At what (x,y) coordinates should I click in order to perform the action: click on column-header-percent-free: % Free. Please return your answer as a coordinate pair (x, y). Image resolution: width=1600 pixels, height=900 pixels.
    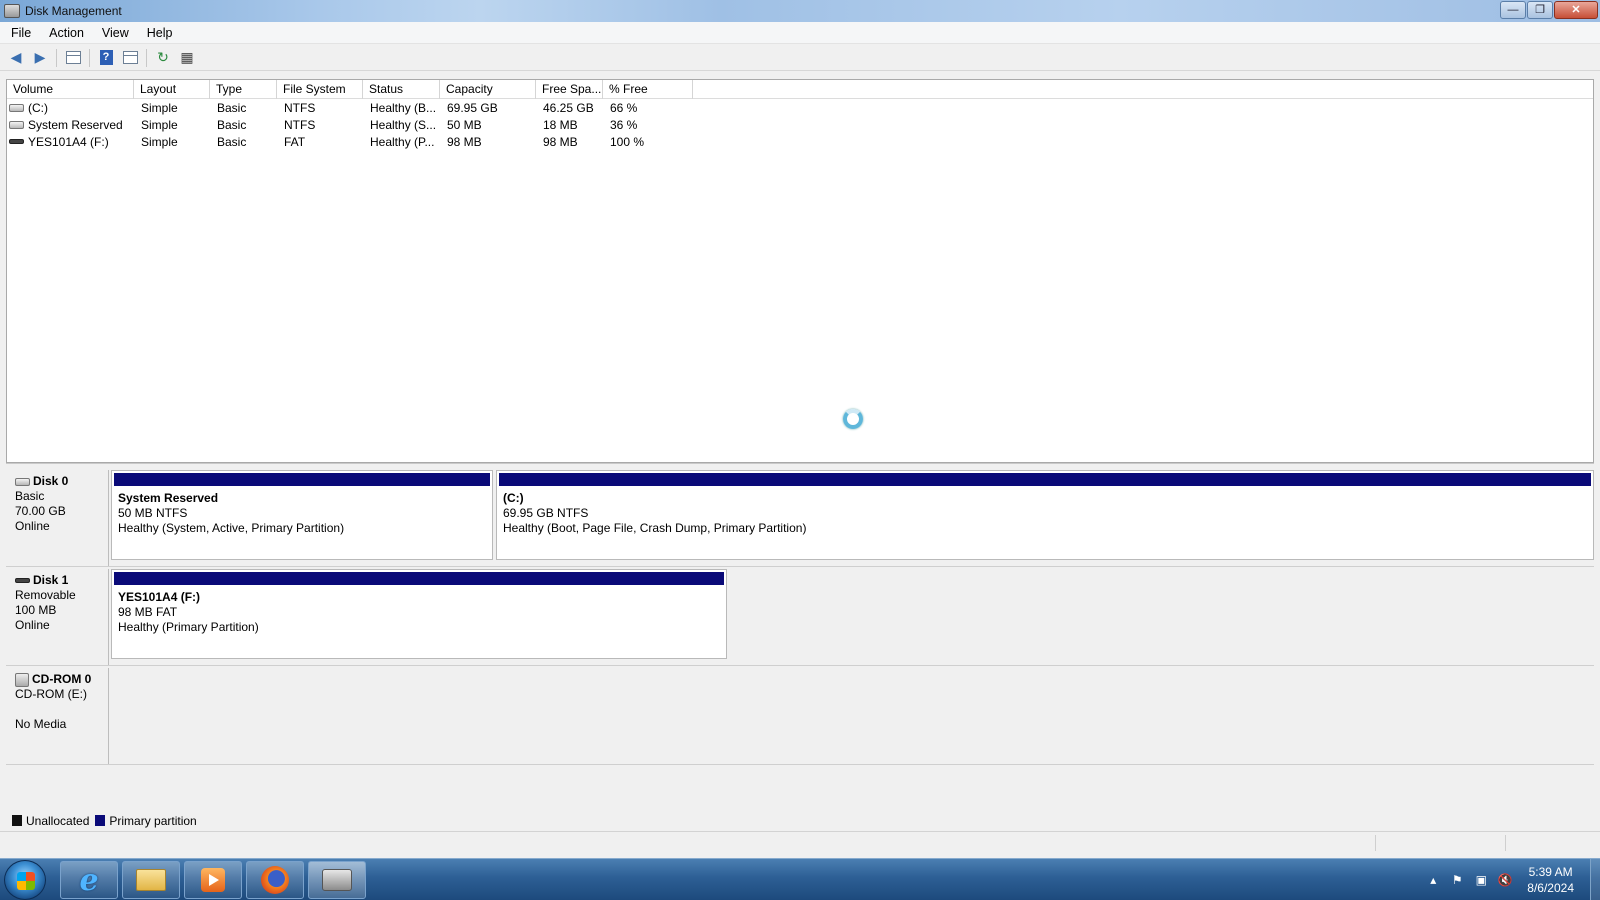
    Looking at the image, I should click on (648, 89).